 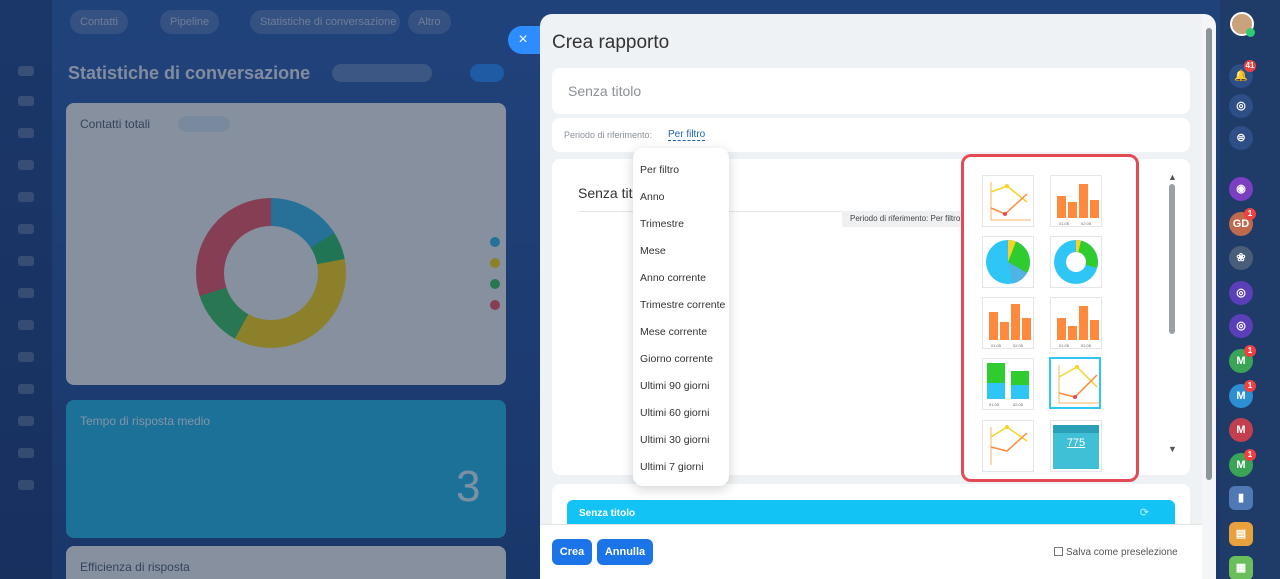 I want to click on note-icon: ▤, so click(x=1241, y=534).